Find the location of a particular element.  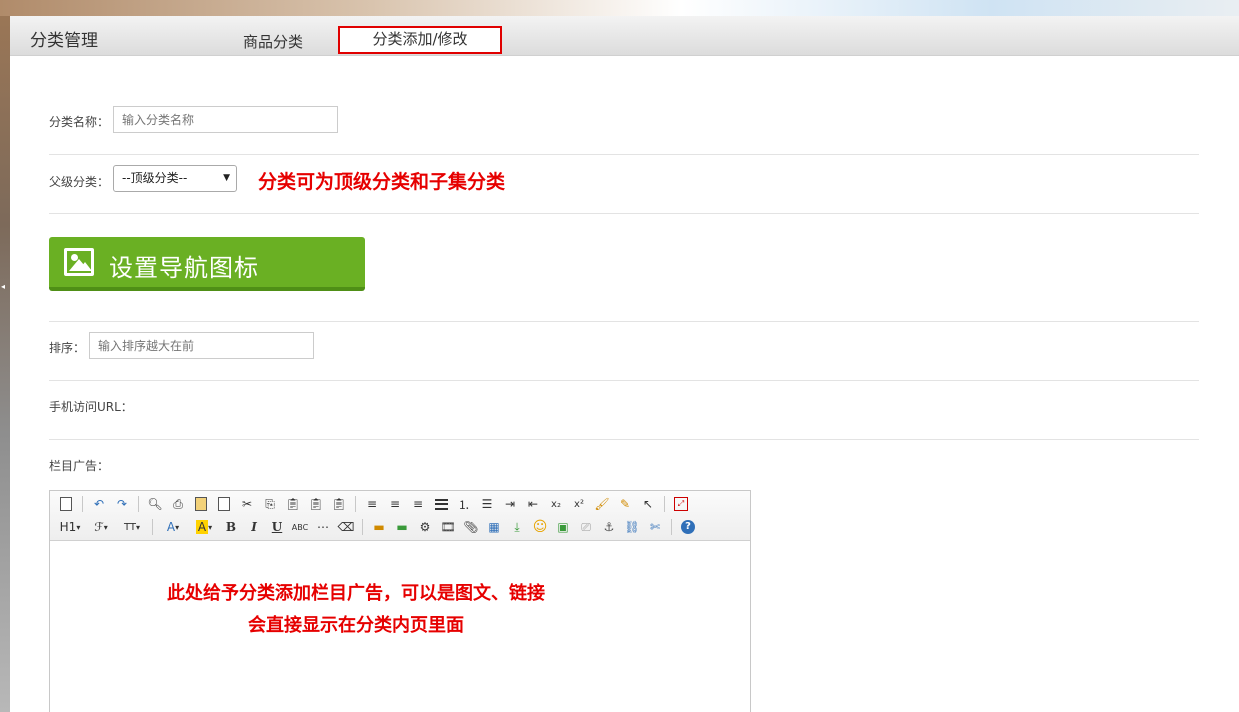

superscript-icon: x² is located at coordinates (579, 504).